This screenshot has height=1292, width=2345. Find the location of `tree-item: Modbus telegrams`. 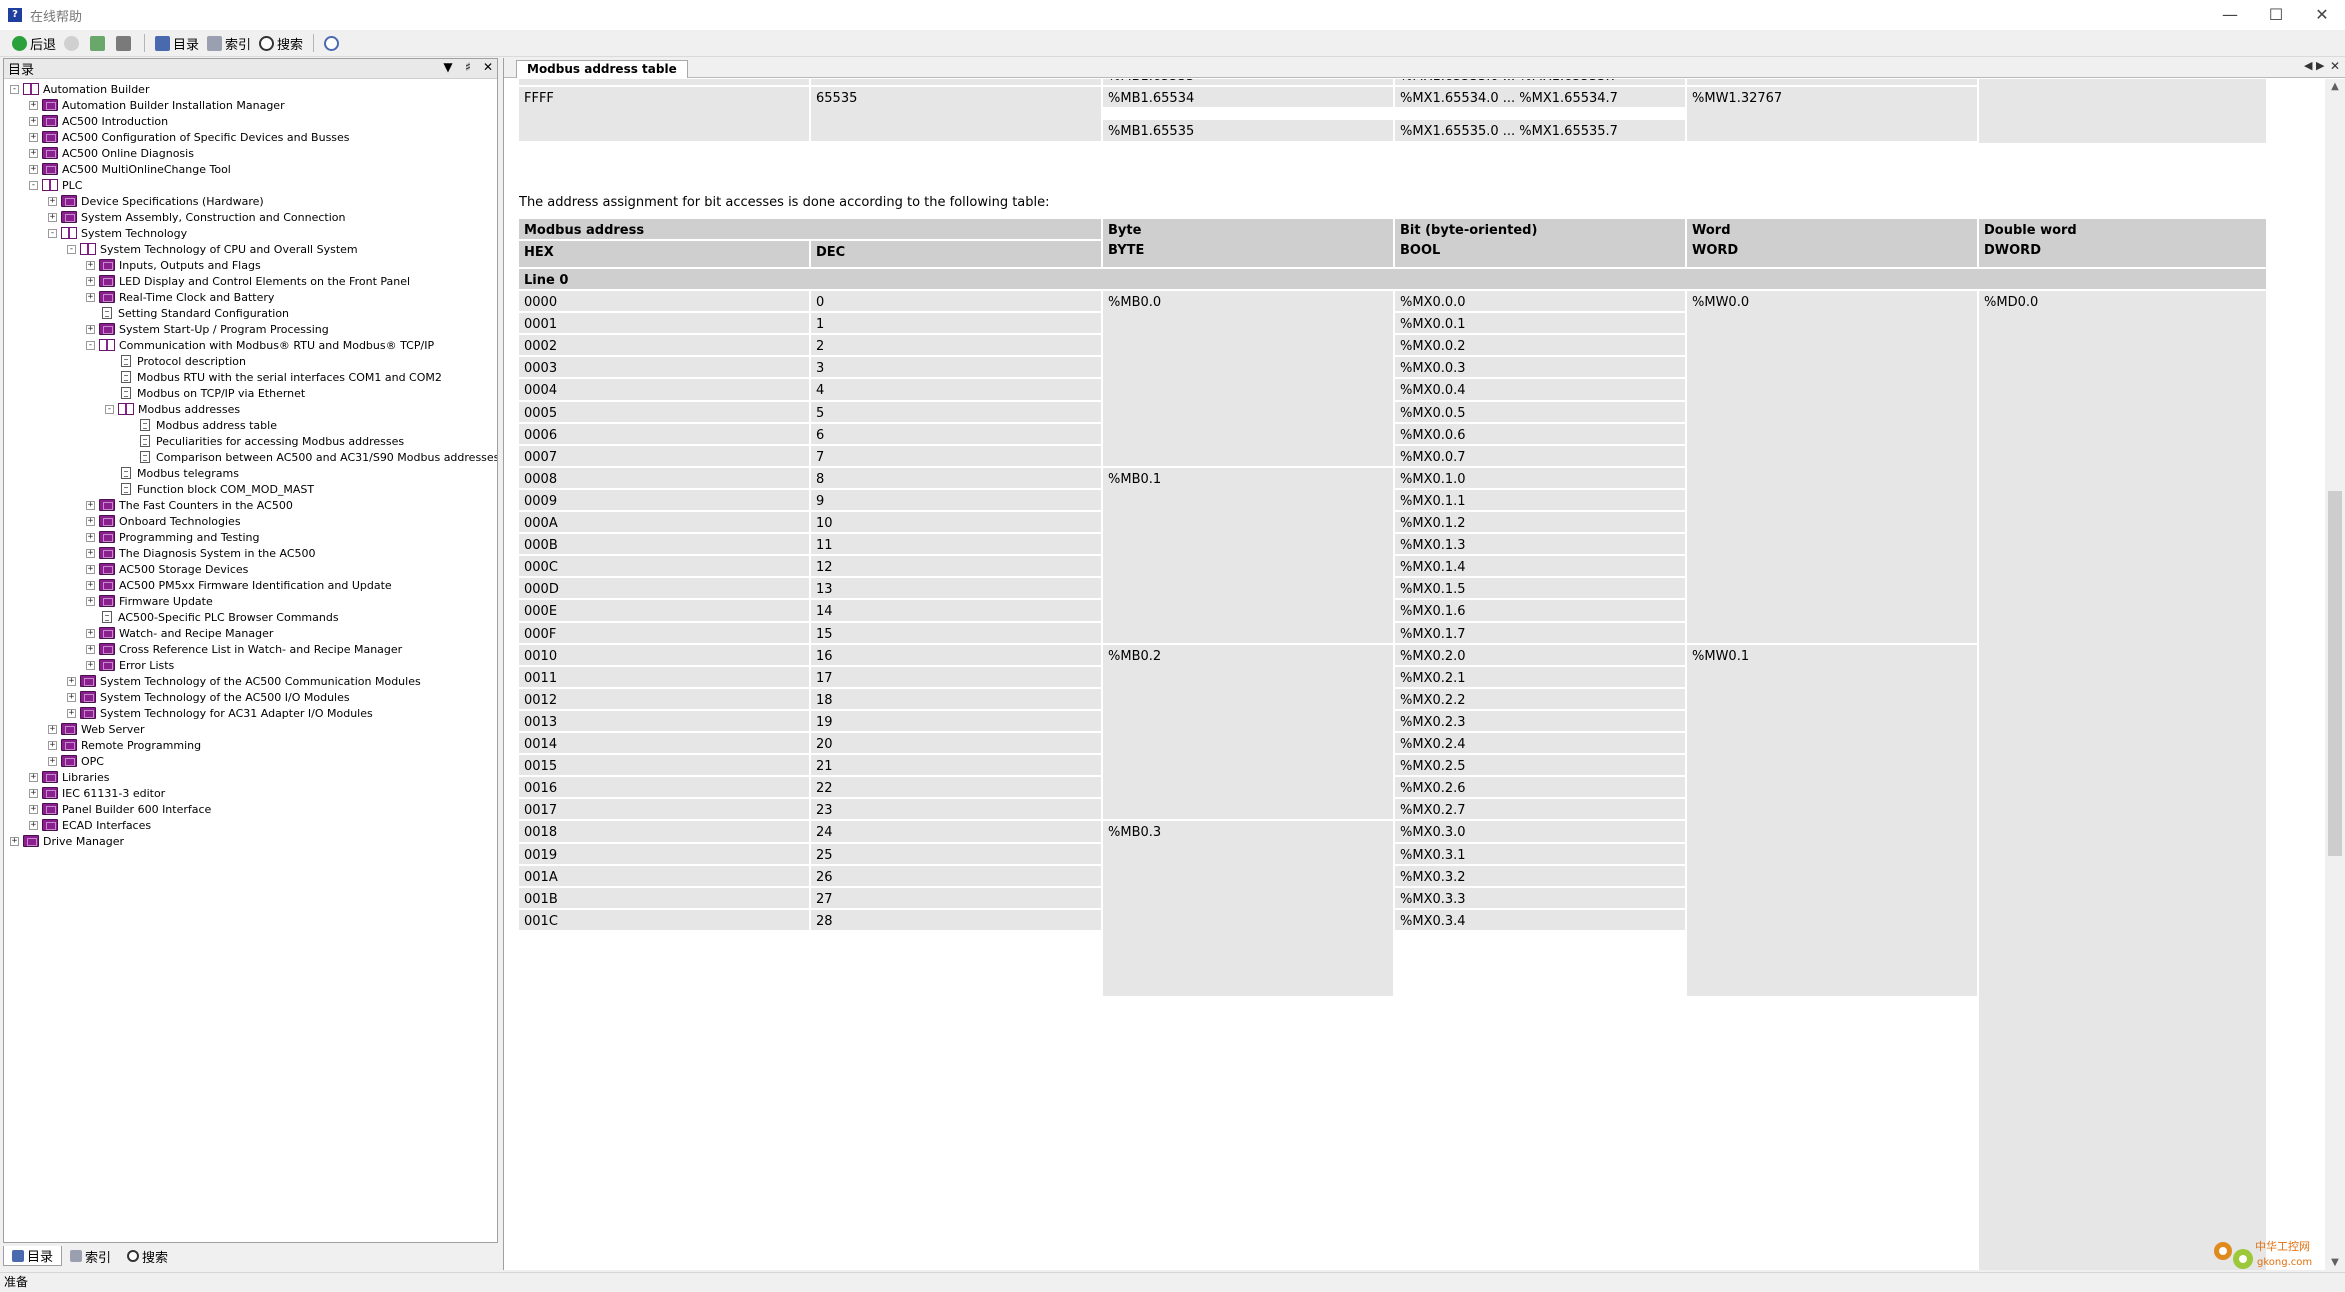

tree-item: Modbus telegrams is located at coordinates (172, 473).